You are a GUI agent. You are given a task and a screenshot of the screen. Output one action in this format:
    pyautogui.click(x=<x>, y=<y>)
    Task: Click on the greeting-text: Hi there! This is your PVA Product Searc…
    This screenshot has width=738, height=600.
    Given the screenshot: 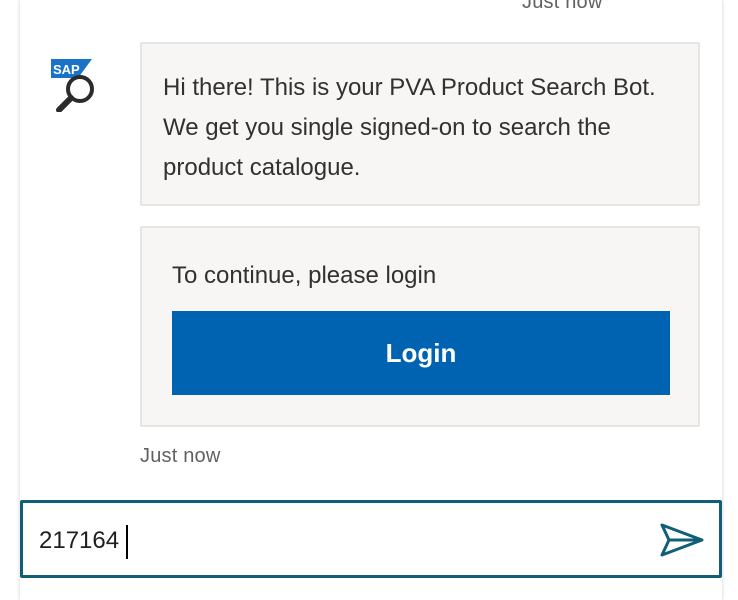 What is the action you would take?
    pyautogui.click(x=409, y=127)
    